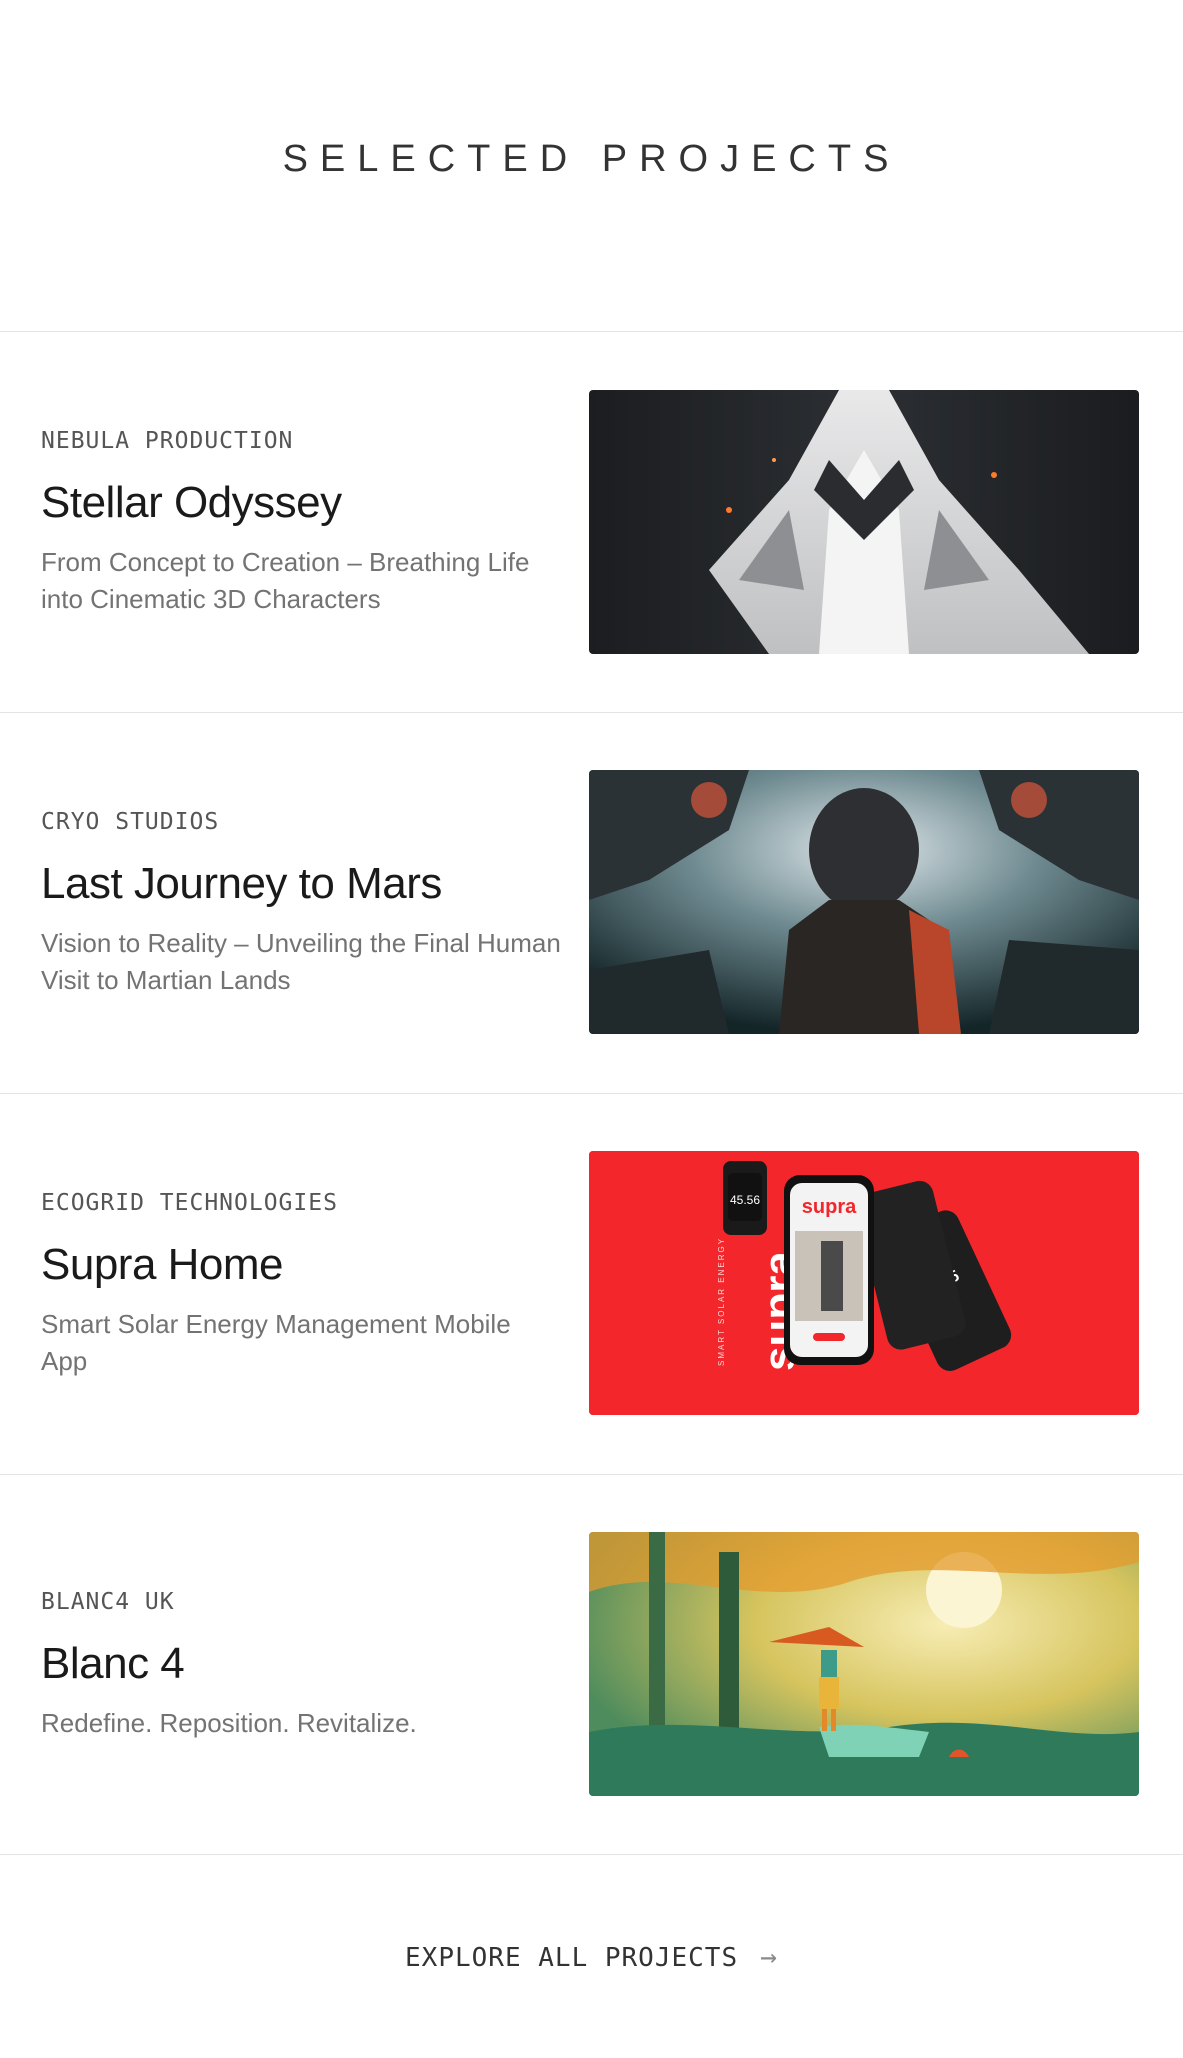 Image resolution: width=1183 pixels, height=2058 pixels. What do you see at coordinates (721, 1301) in the screenshot?
I see `svg-text: SMART SOLAR ENERGY` at bounding box center [721, 1301].